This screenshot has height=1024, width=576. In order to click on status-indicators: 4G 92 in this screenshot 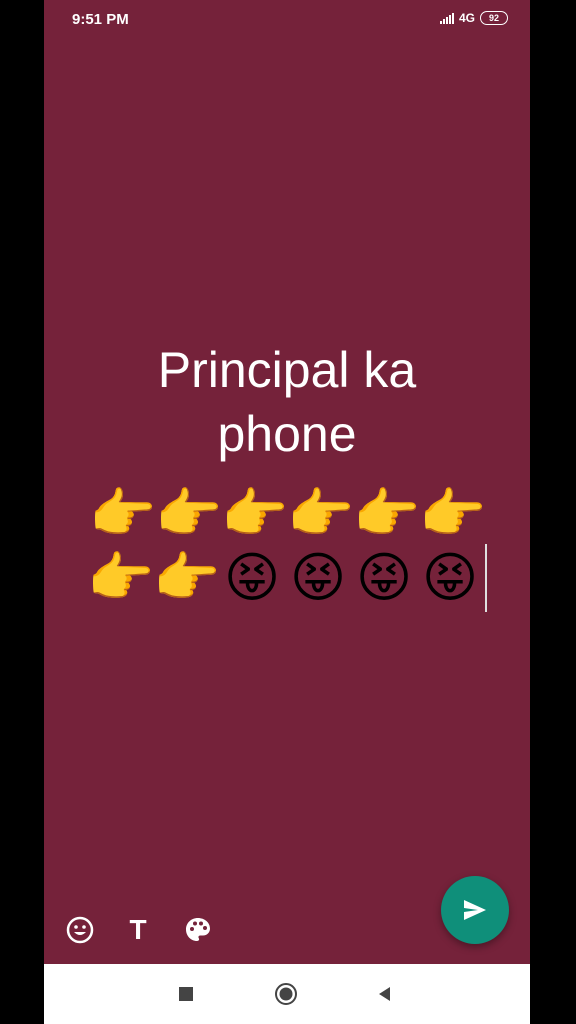, I will do `click(473, 18)`.